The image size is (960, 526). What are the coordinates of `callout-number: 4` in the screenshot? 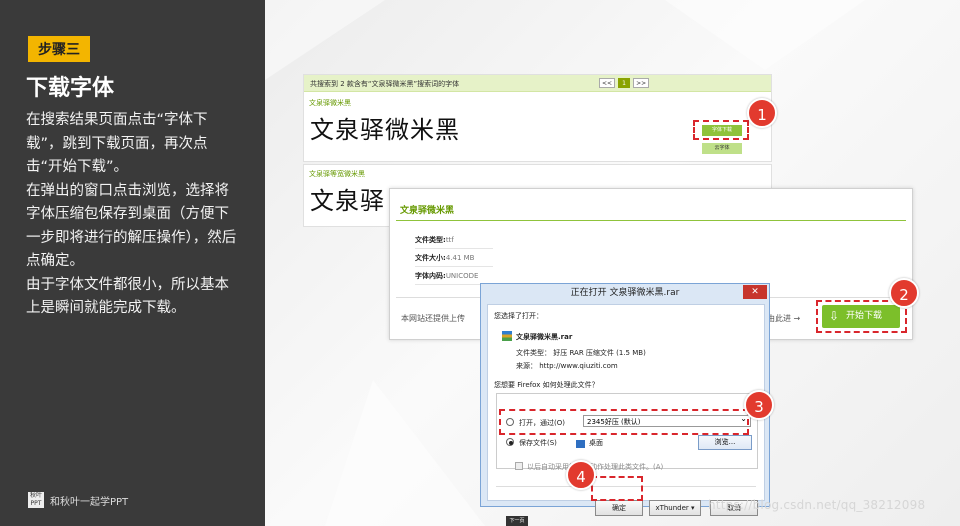 It's located at (581, 475).